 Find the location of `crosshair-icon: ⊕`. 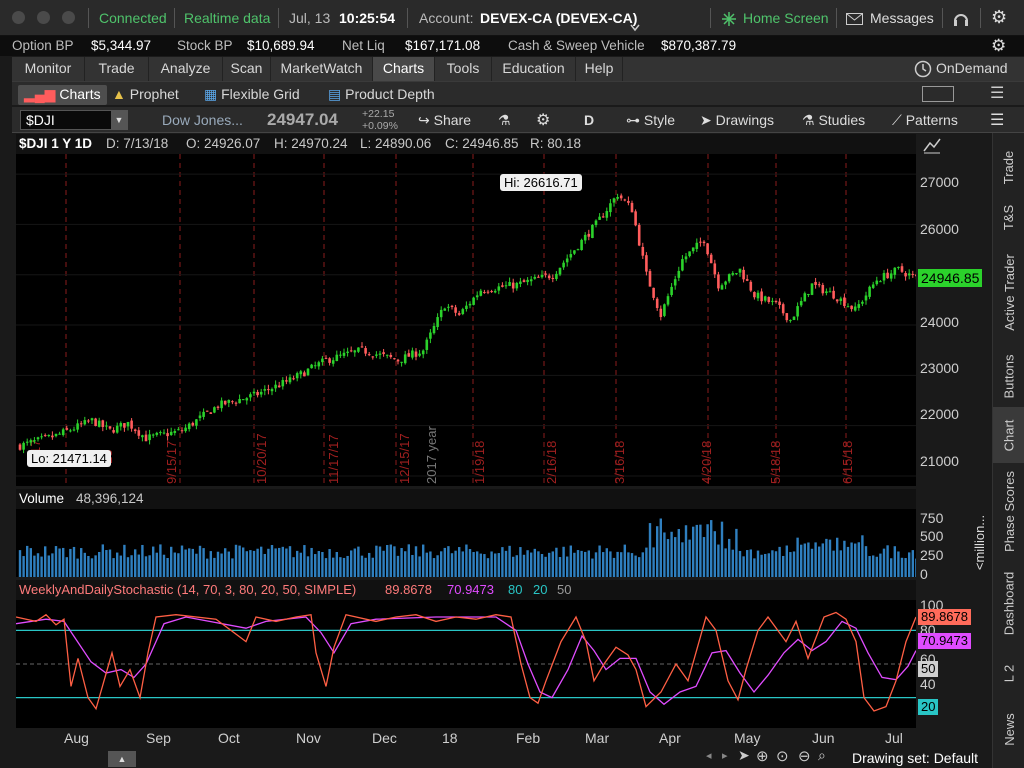

crosshair-icon: ⊕ is located at coordinates (762, 756).